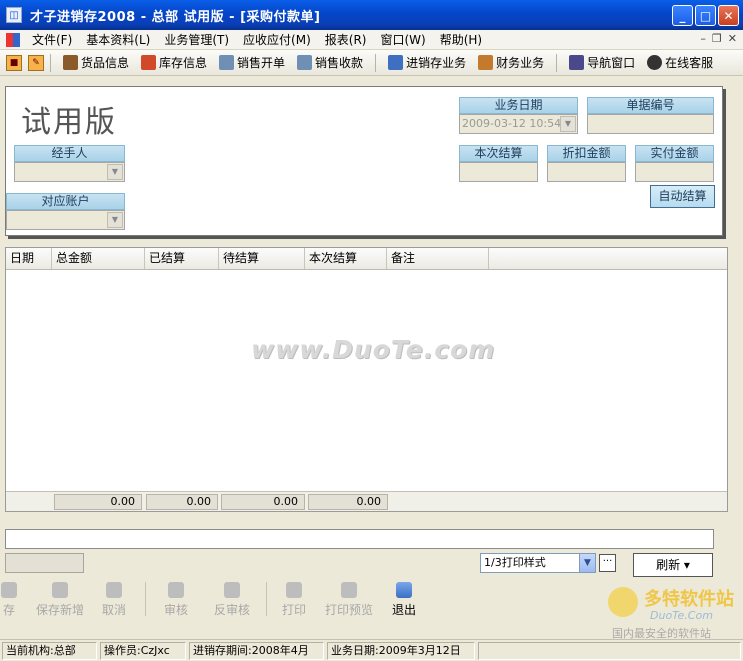 Image resolution: width=743 pixels, height=661 pixels. I want to click on print-button: 打印, so click(294, 599).